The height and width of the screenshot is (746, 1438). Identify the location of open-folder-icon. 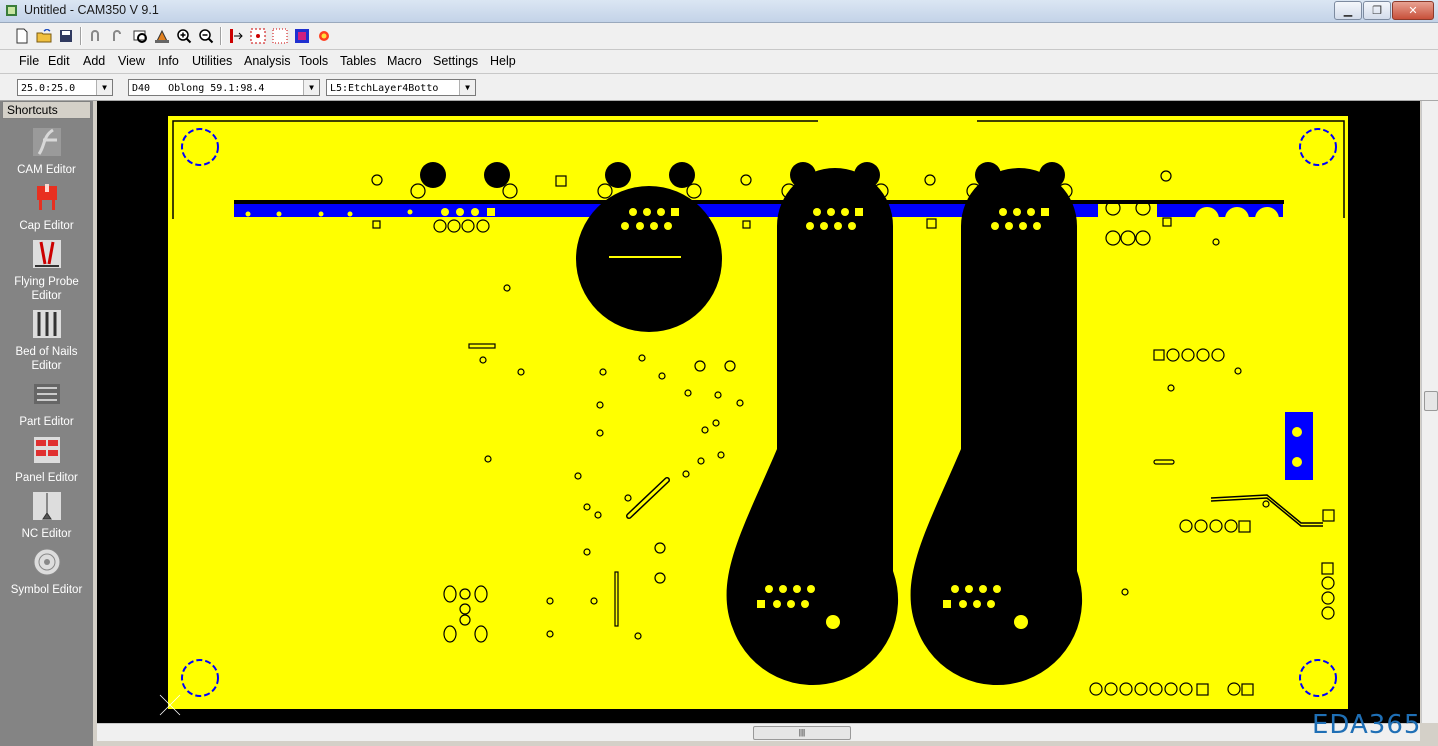
(44, 36).